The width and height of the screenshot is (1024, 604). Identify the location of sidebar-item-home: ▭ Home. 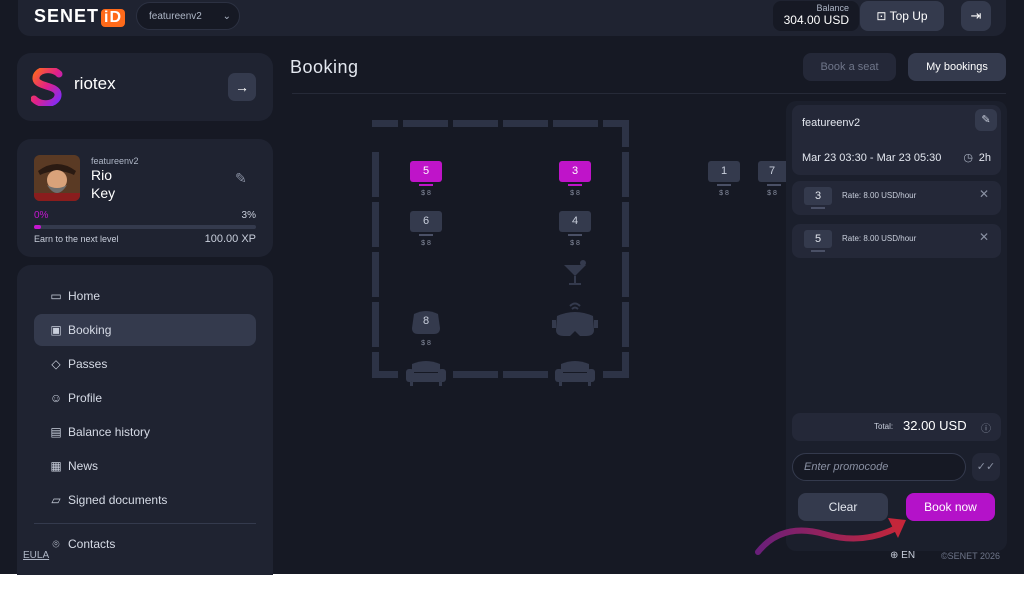
(145, 296).